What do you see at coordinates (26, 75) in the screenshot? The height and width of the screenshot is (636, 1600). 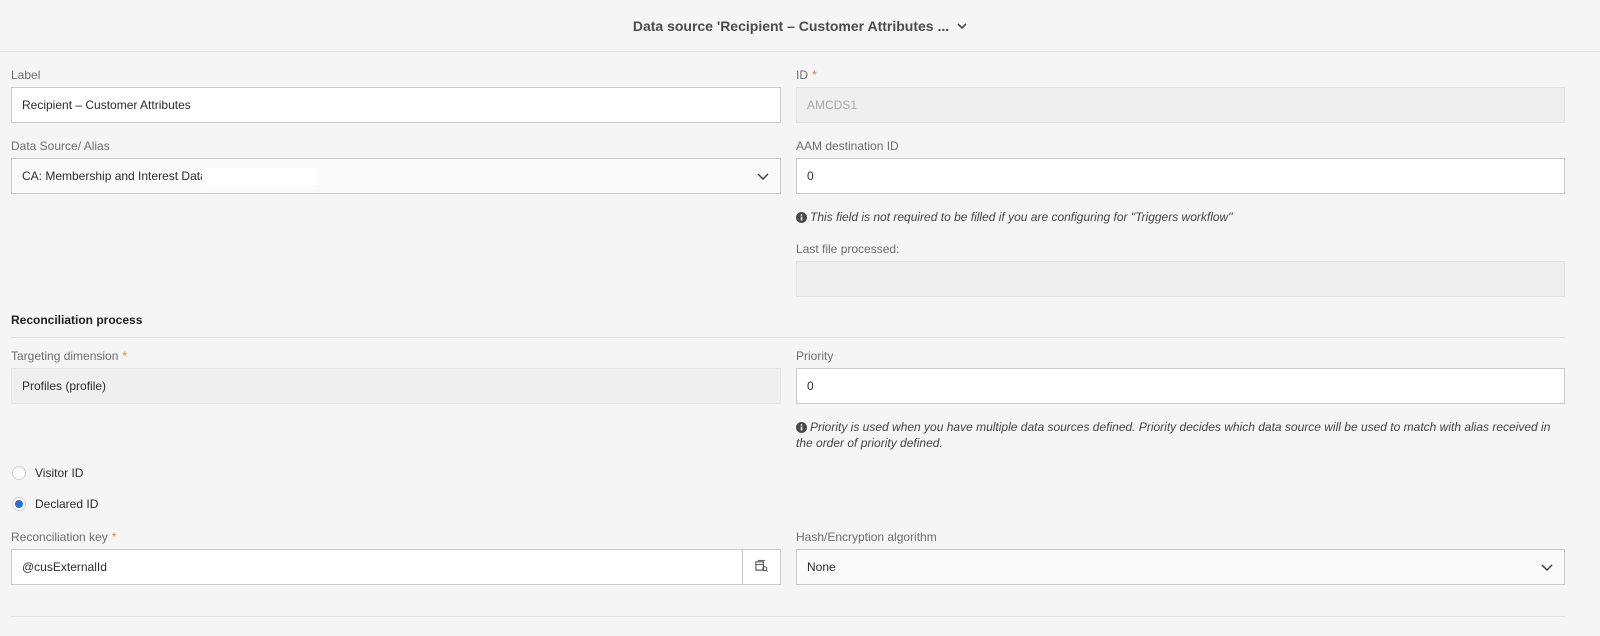 I see `label-field-label: Label` at bounding box center [26, 75].